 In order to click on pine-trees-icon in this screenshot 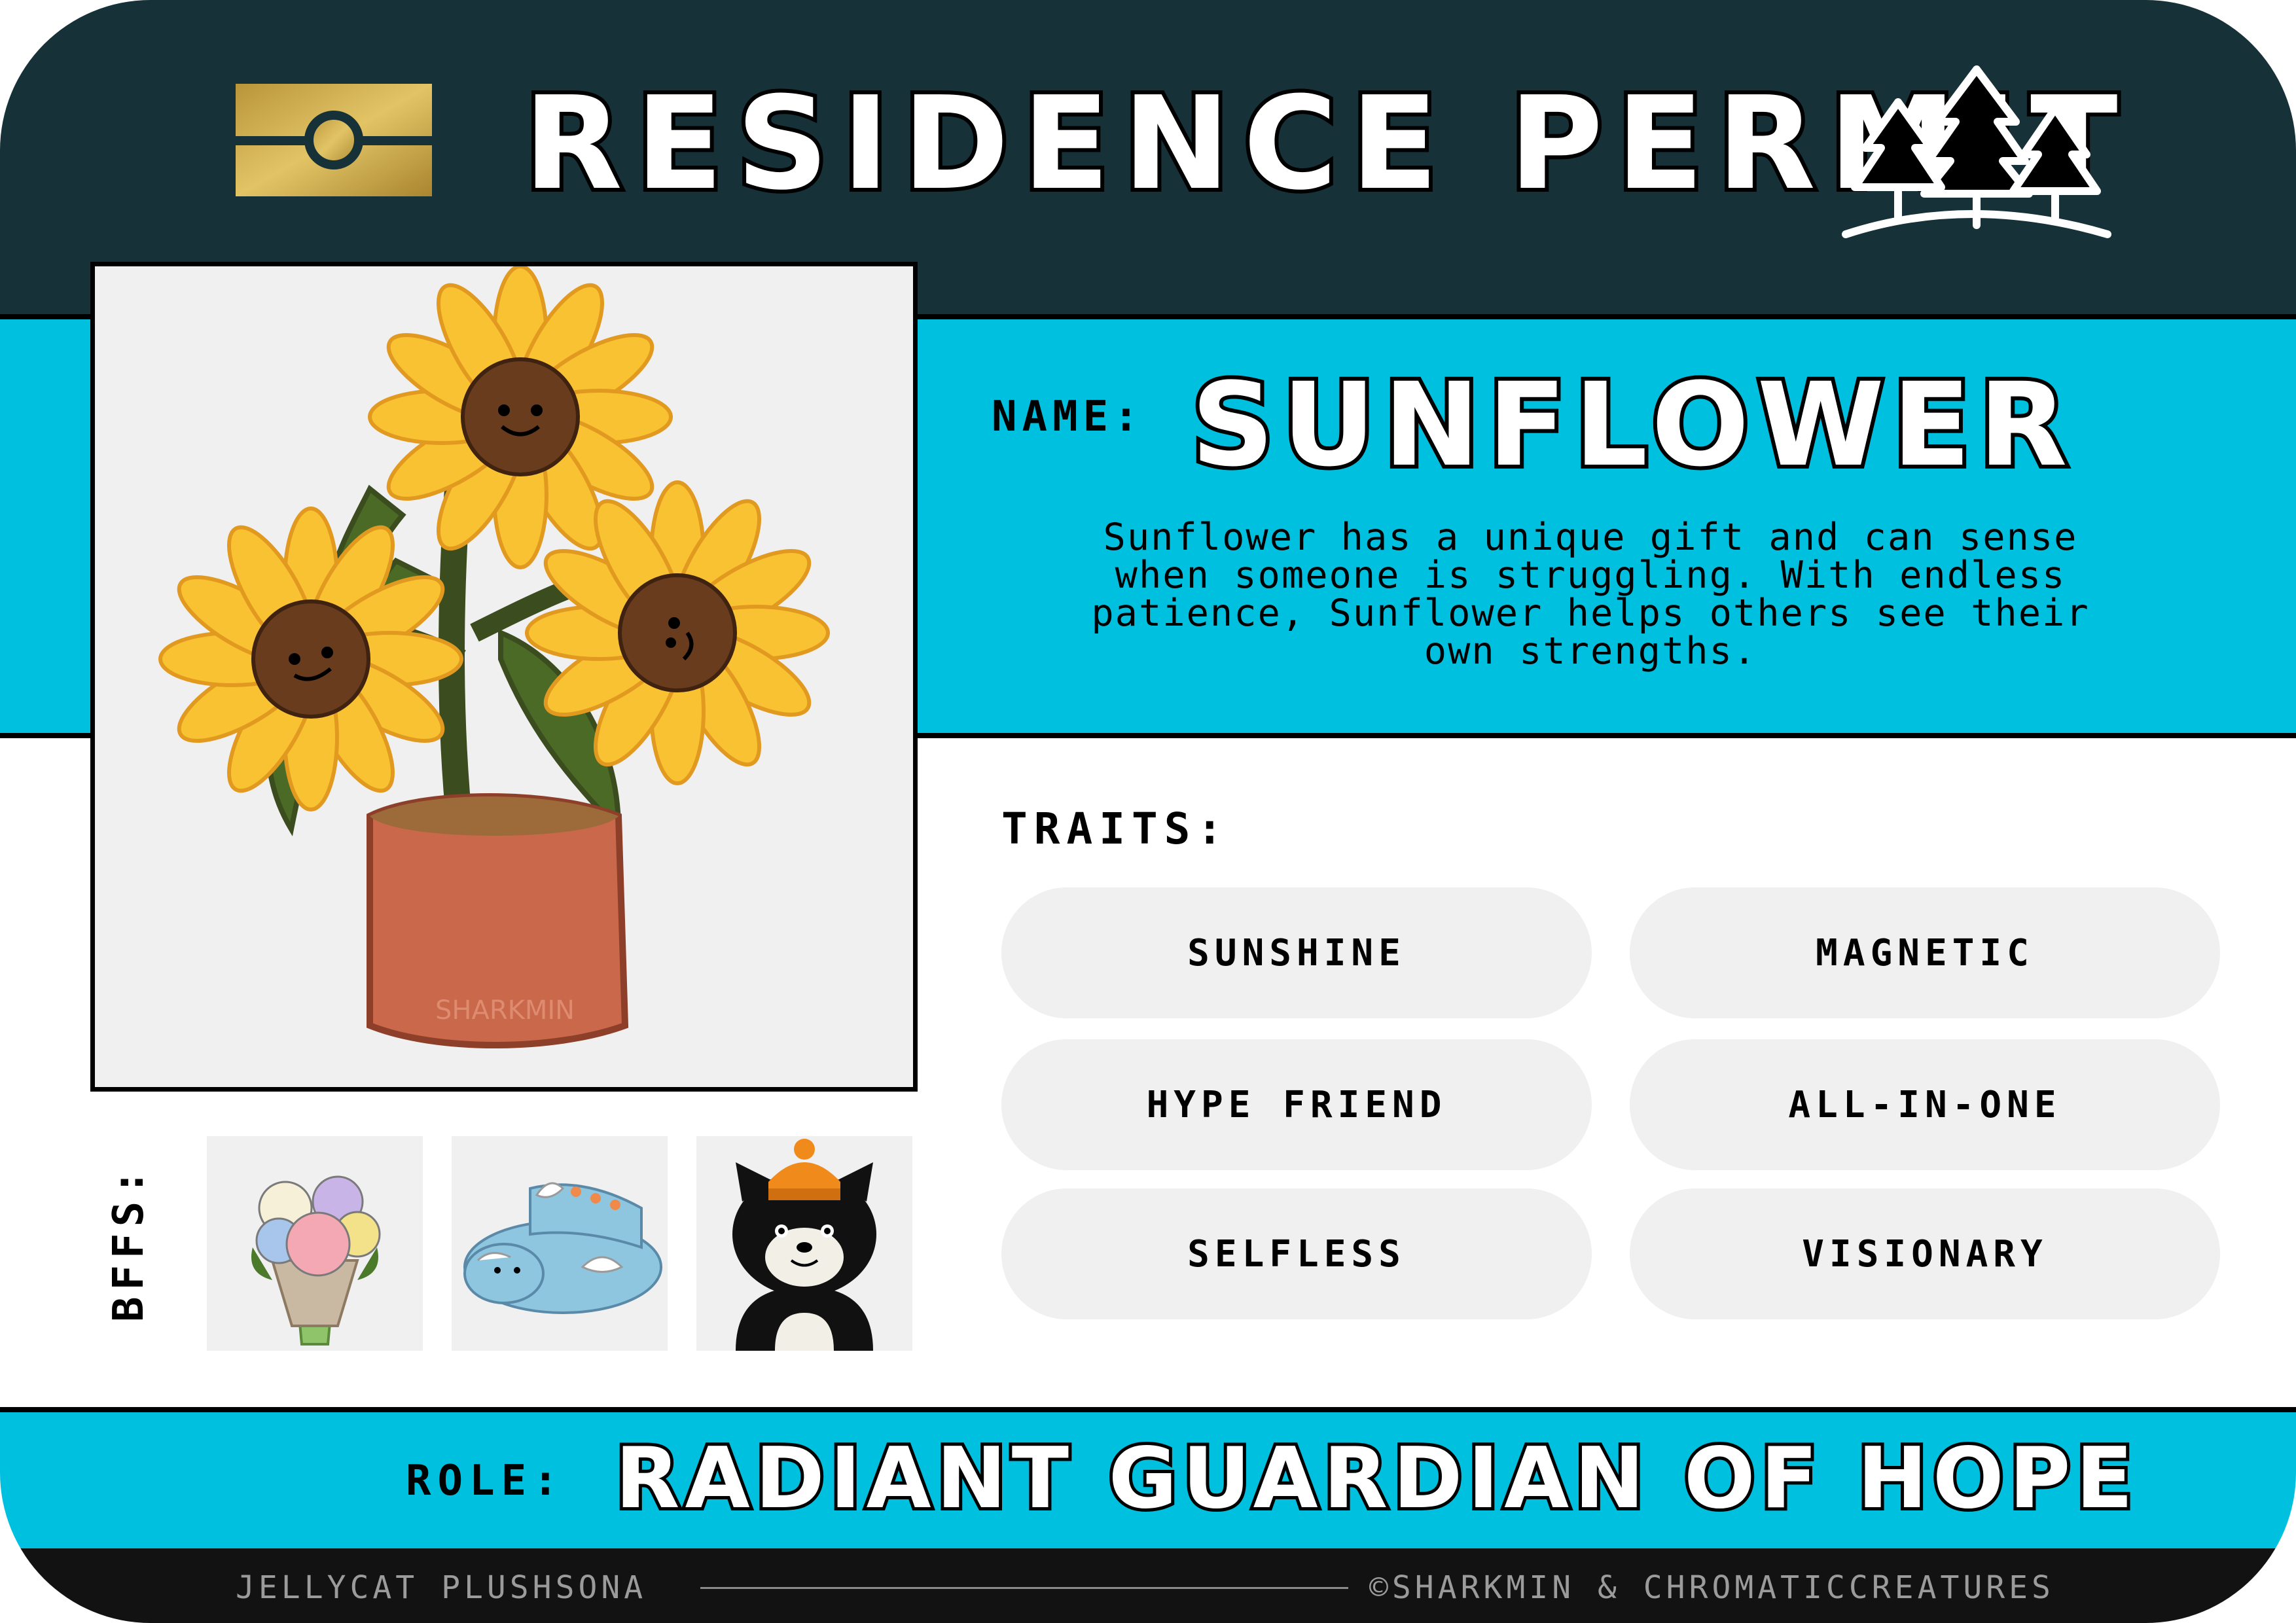, I will do `click(1976, 153)`.